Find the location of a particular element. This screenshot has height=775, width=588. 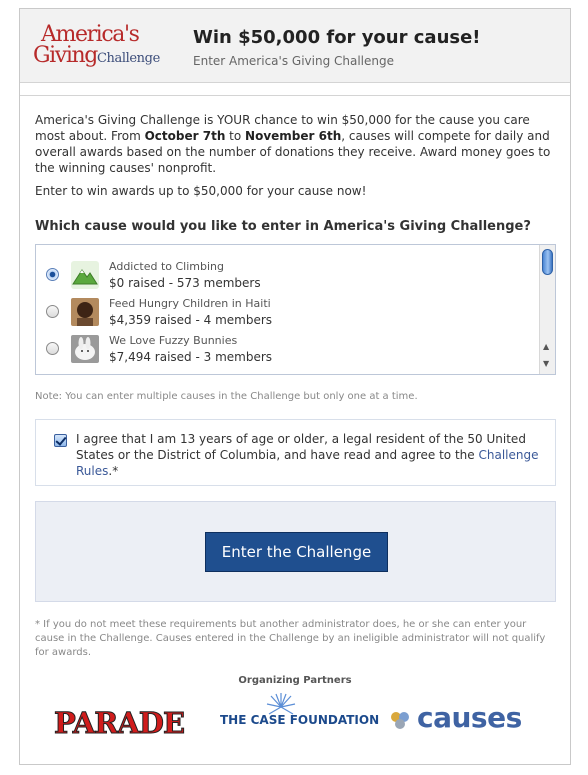

cause-name: Feed Hungry Children in Haiti is located at coordinates (190, 303).